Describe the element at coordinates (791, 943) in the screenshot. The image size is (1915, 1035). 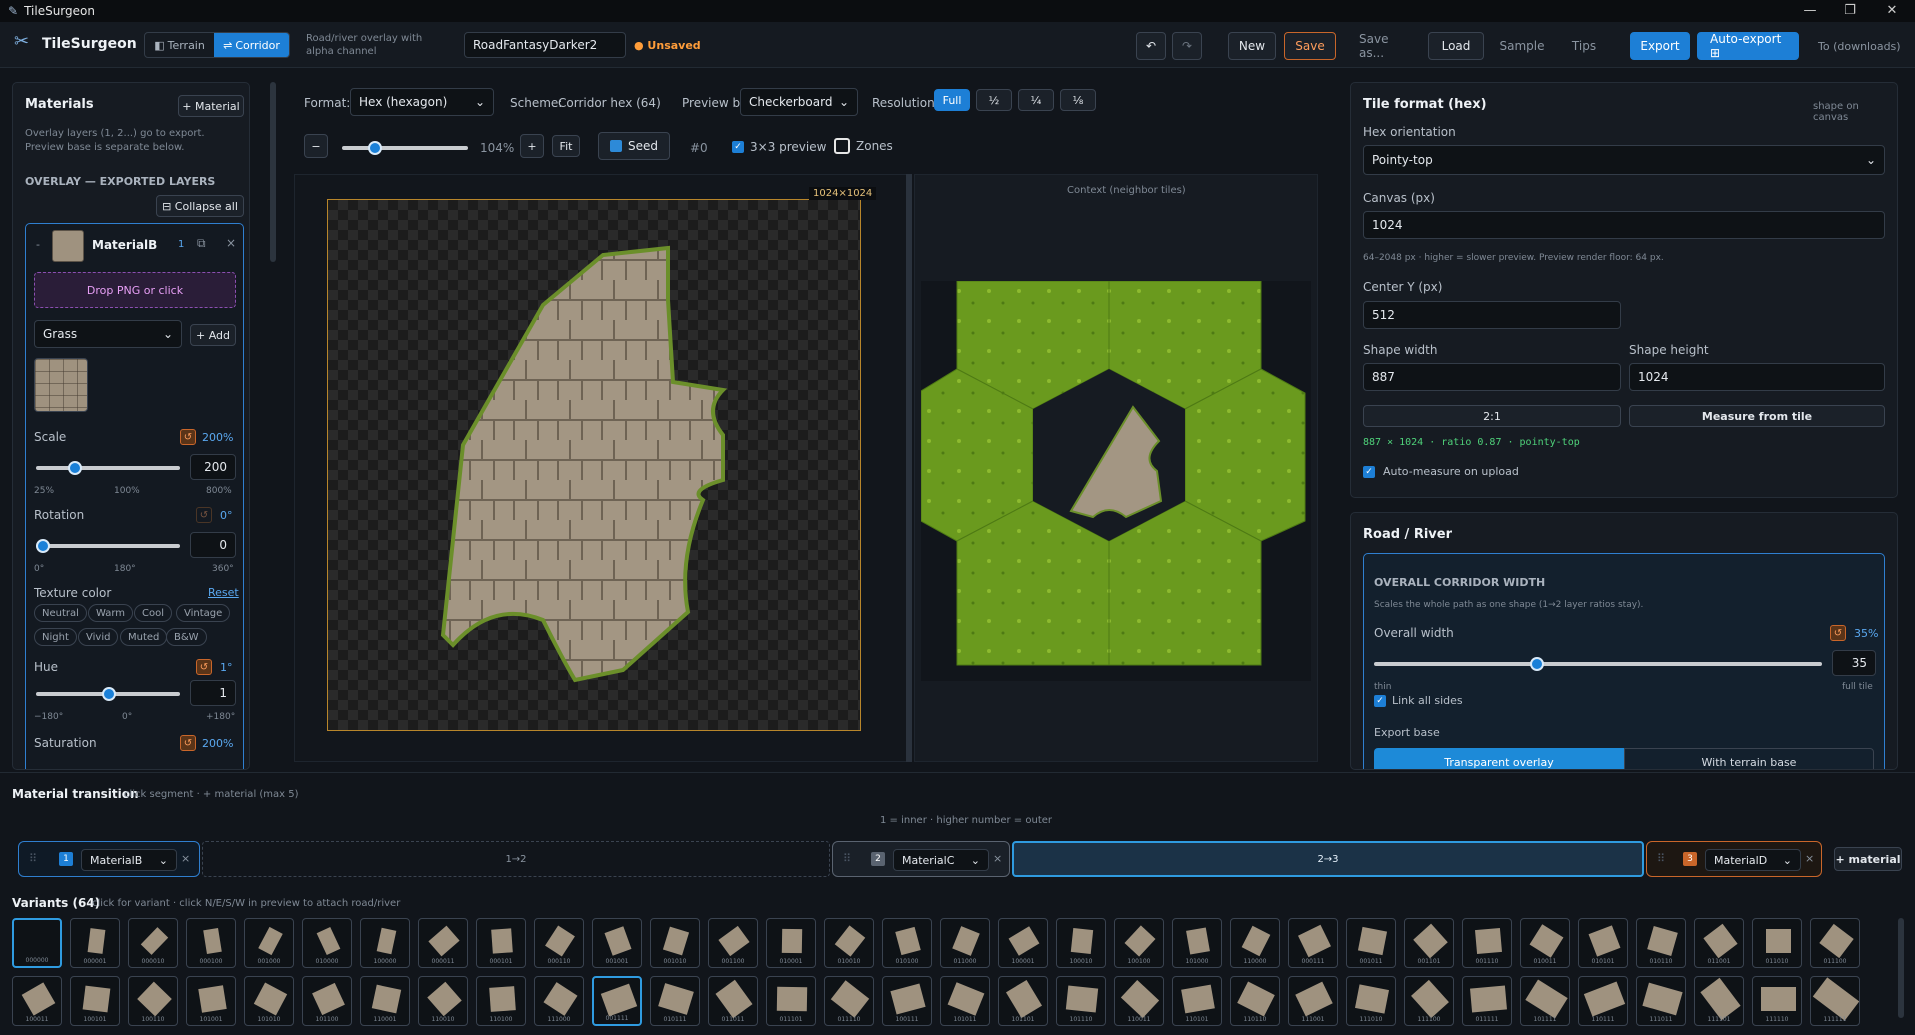
I see `variant-tile: 010001` at that location.